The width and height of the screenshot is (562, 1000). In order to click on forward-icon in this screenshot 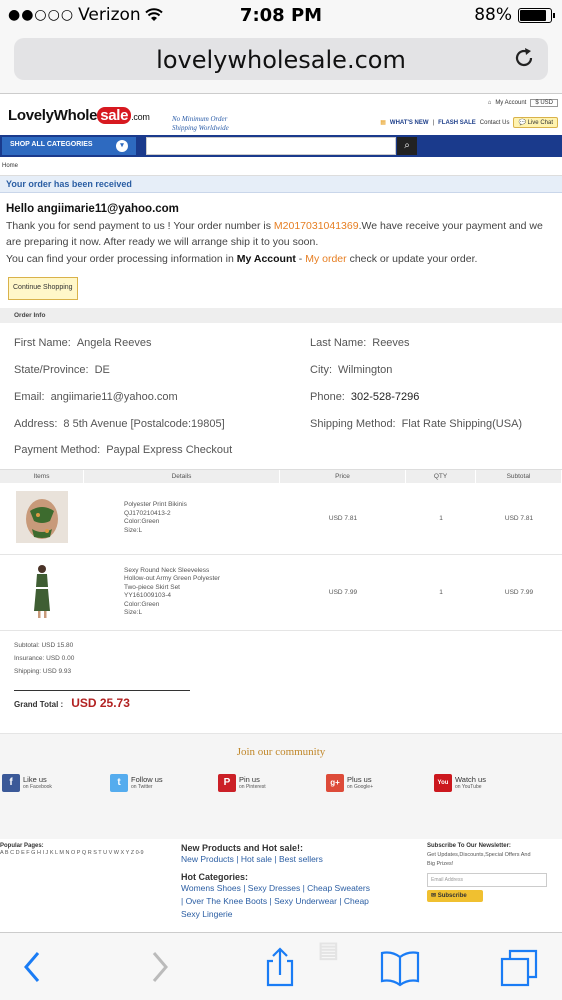, I will do `click(160, 967)`.